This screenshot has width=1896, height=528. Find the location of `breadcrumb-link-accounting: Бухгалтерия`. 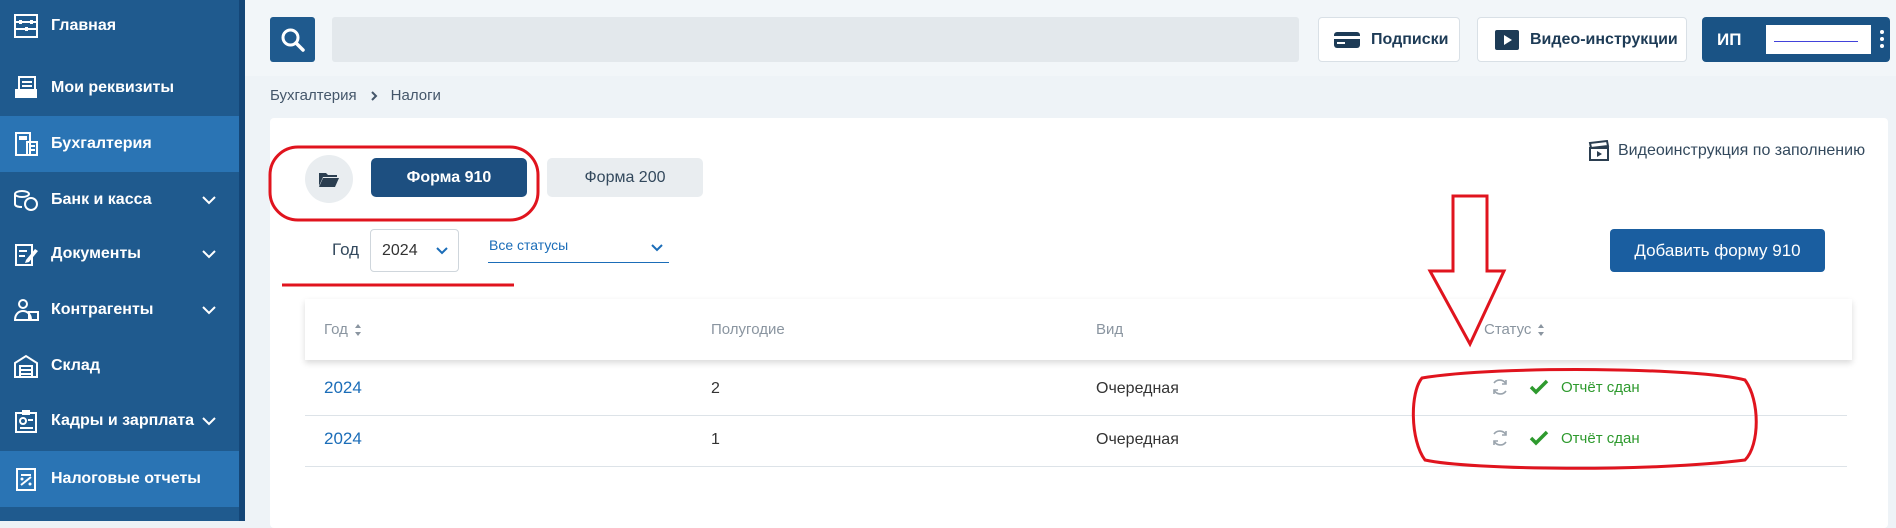

breadcrumb-link-accounting: Бухгалтерия is located at coordinates (313, 95).